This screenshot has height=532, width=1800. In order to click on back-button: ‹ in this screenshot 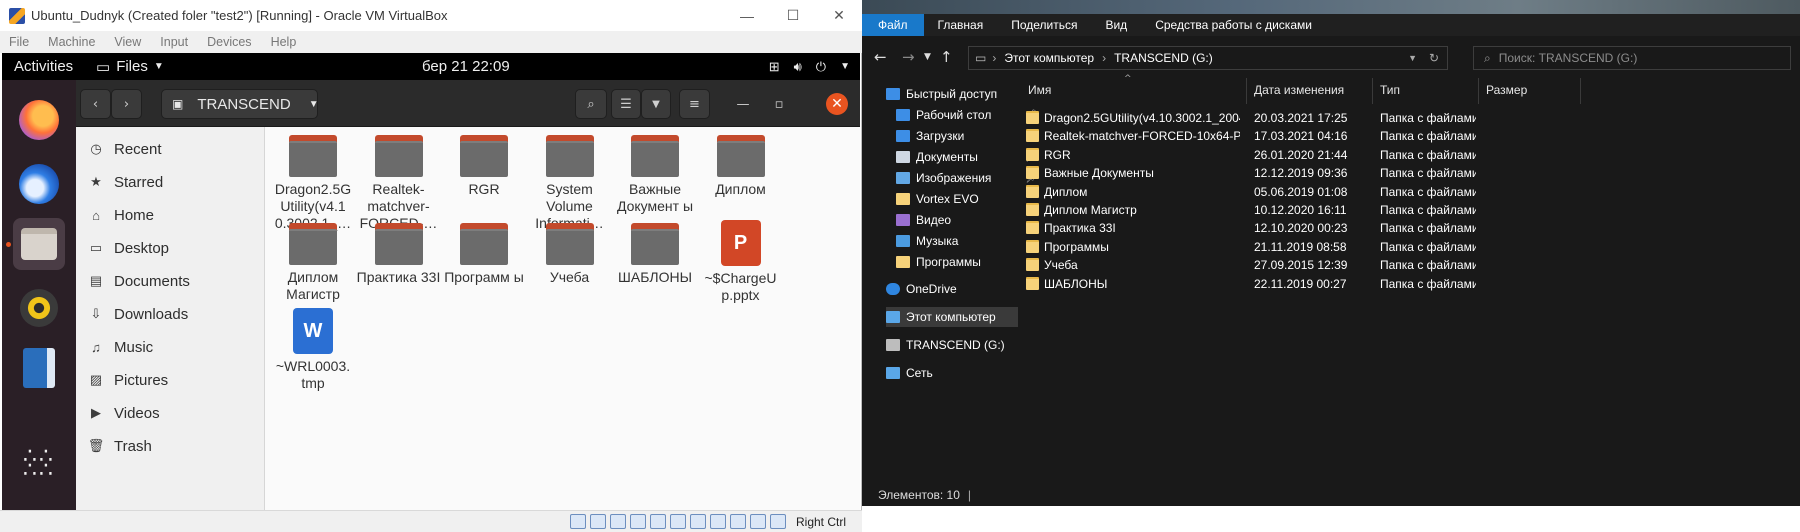, I will do `click(95, 104)`.